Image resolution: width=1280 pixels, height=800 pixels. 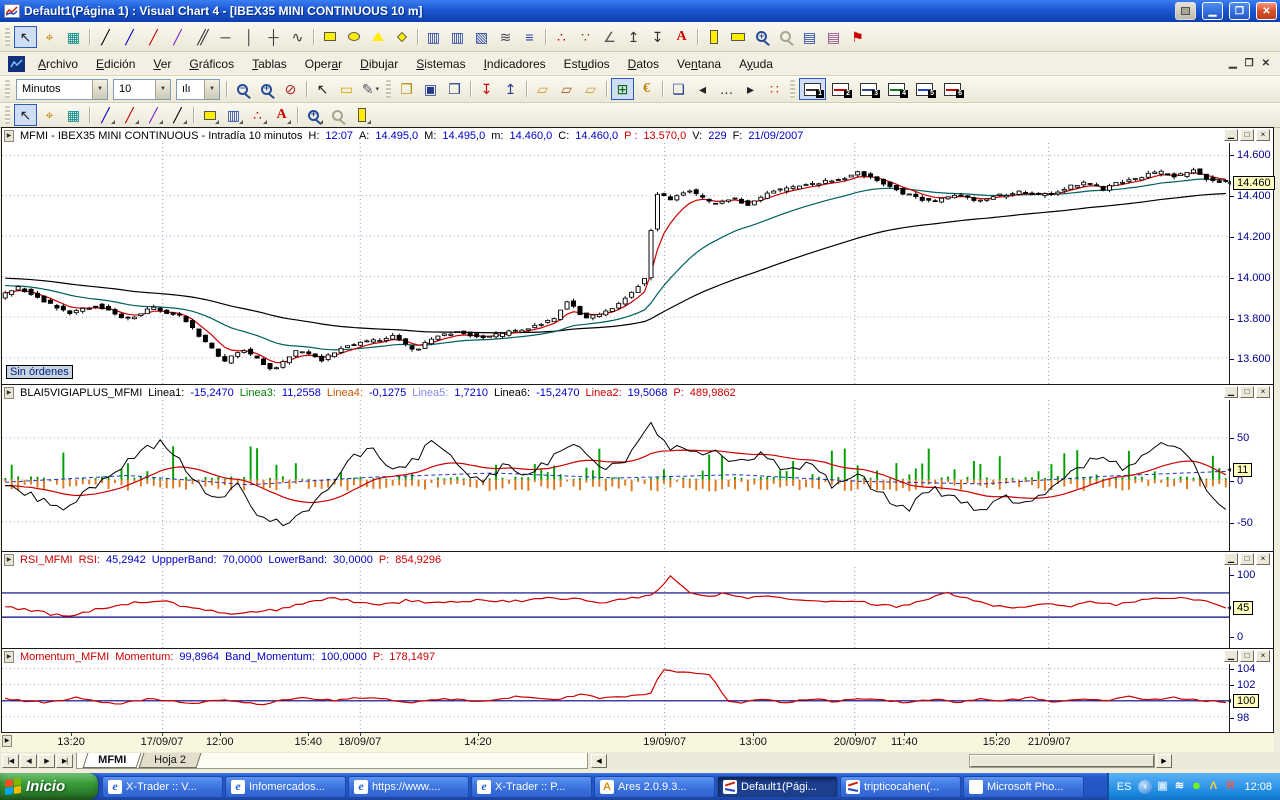 I want to click on scrollbar-track, so click(x=1062, y=760).